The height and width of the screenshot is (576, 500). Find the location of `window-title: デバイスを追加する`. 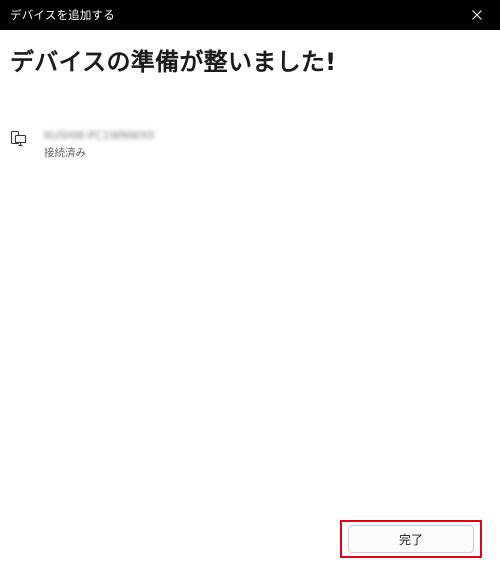

window-title: デバイスを追加する is located at coordinates (62, 15).